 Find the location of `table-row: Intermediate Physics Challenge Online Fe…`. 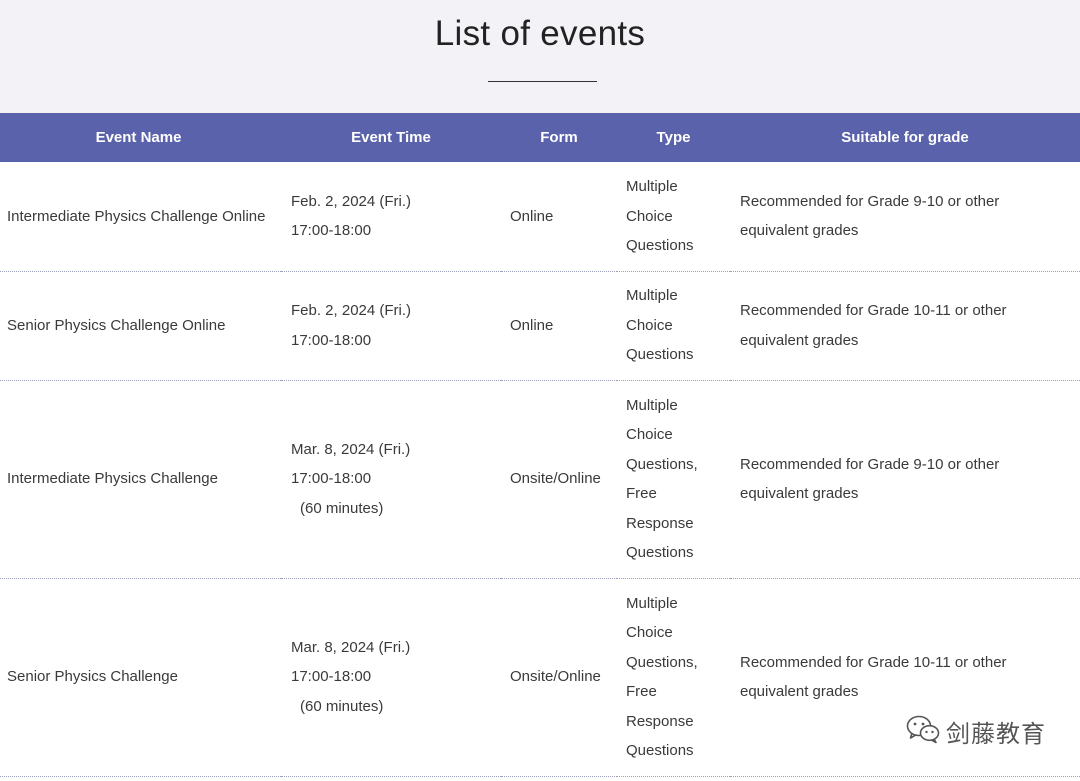

table-row: Intermediate Physics Challenge Online Fe… is located at coordinates (540, 216).